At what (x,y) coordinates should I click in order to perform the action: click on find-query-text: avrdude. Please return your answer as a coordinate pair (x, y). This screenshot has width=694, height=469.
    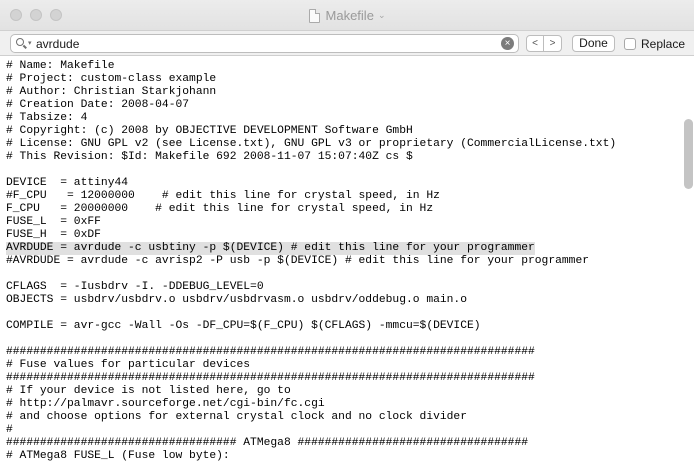
    Looking at the image, I should click on (268, 44).